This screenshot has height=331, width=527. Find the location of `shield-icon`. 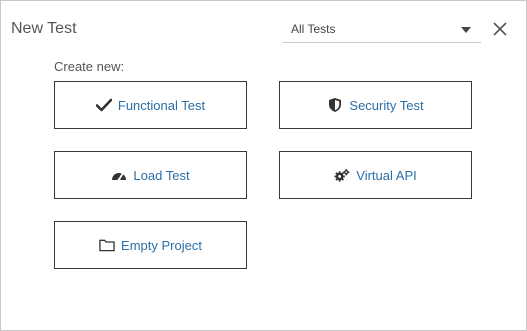

shield-icon is located at coordinates (335, 105).